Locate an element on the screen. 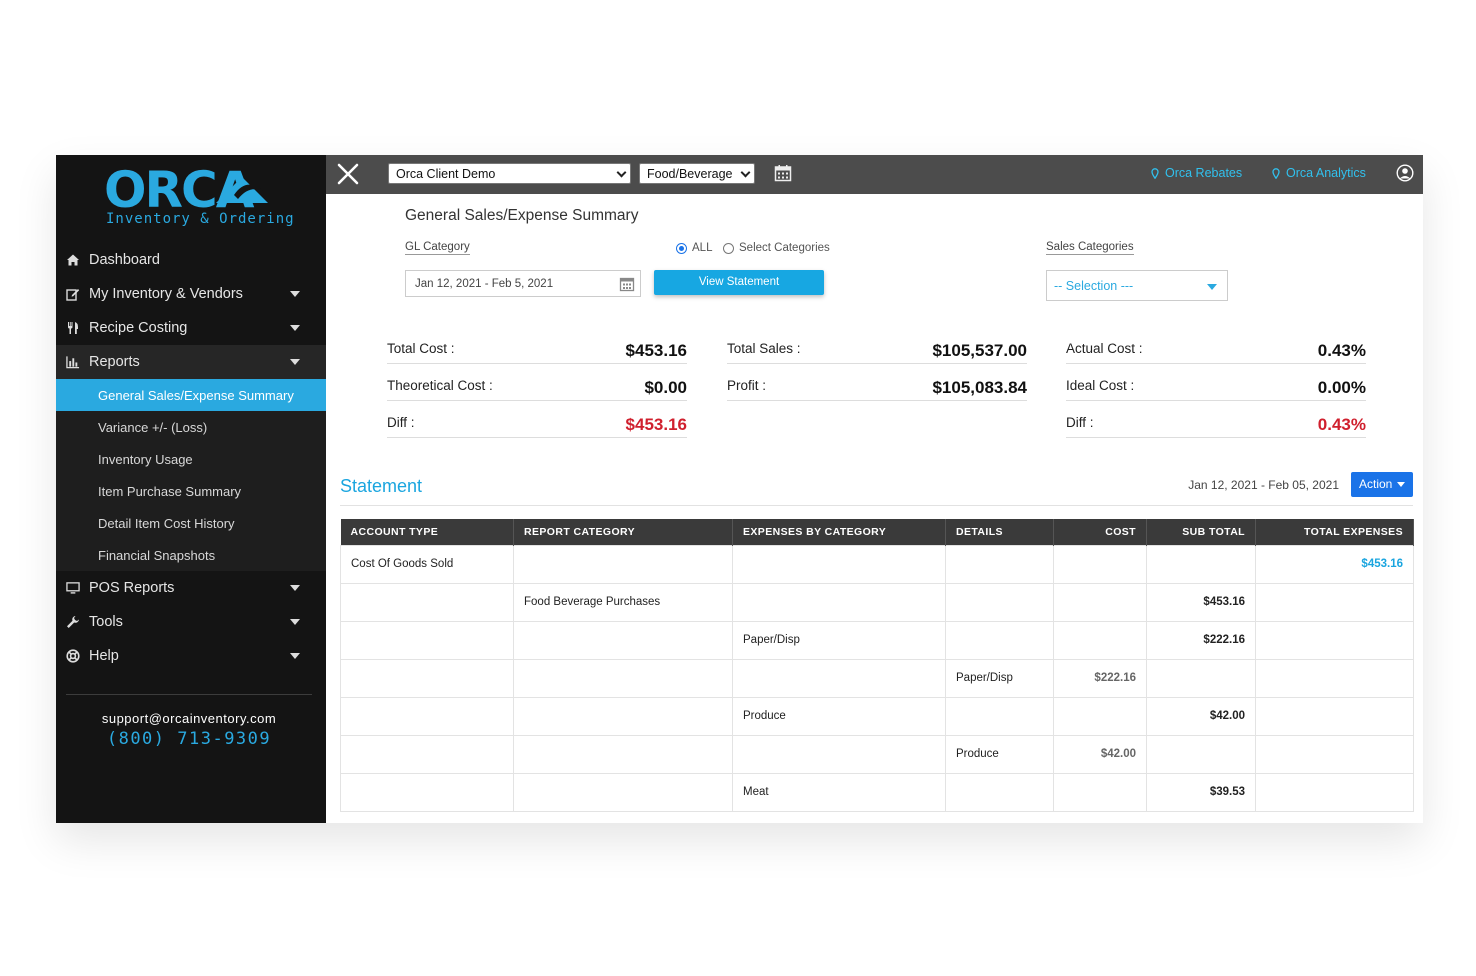 The image size is (1476, 976). cell-sub-total: $39.53 is located at coordinates (1201, 792).